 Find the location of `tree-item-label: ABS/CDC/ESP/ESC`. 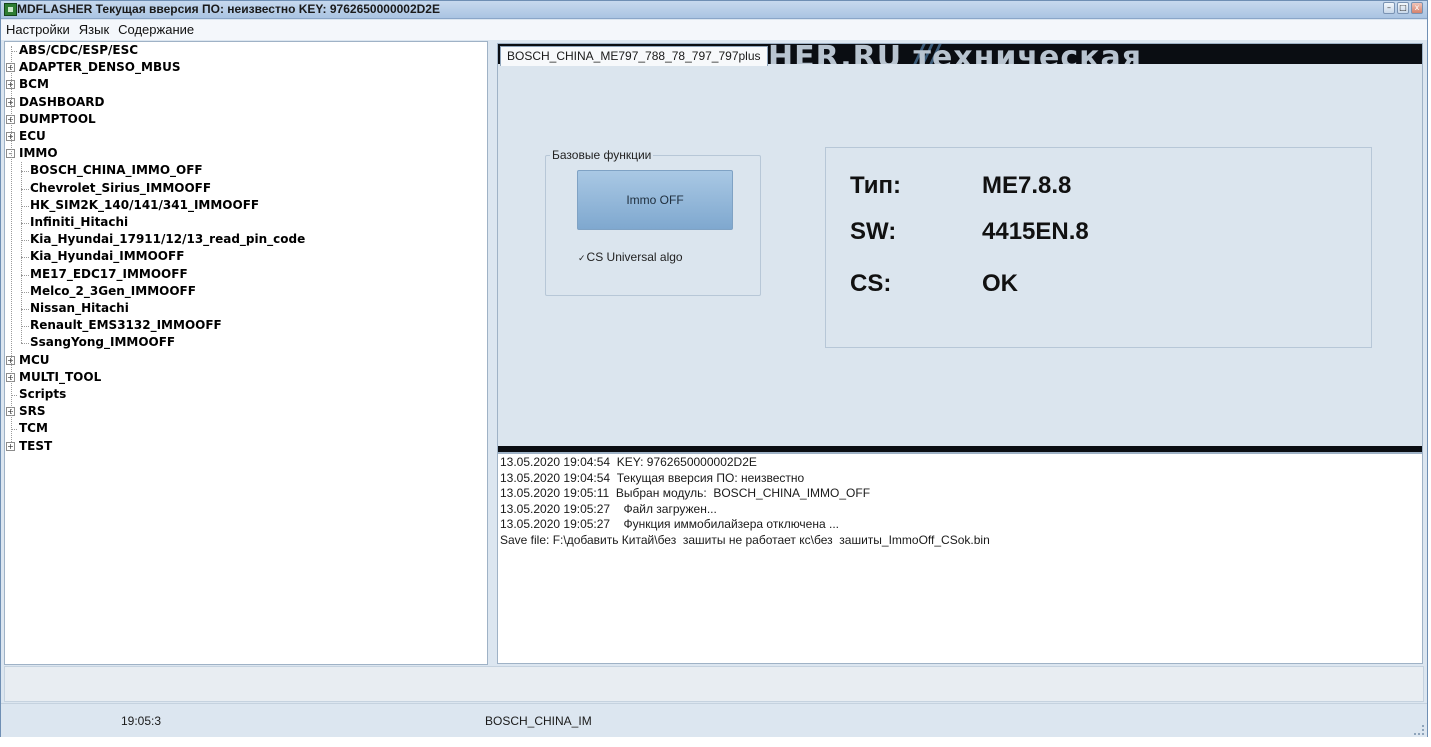

tree-item-label: ABS/CDC/ESP/ESC is located at coordinates (79, 50).